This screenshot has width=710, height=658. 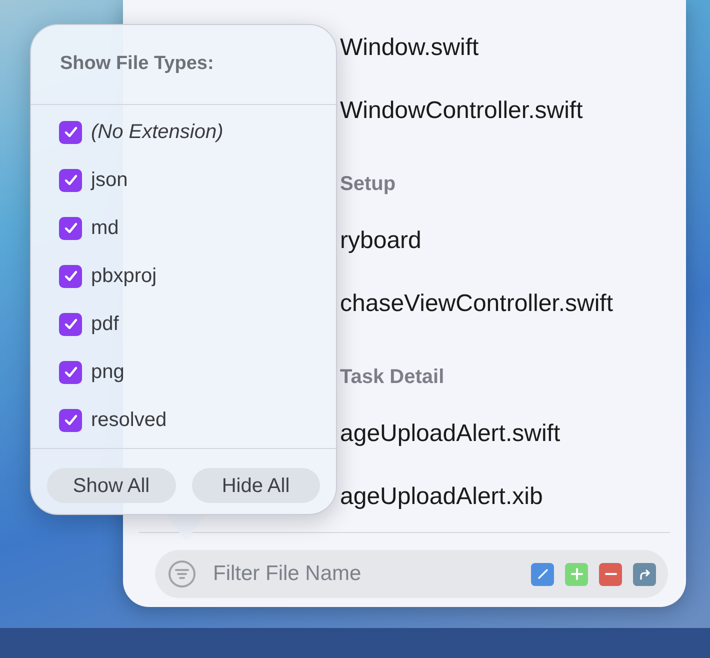 I want to click on pencil-icon, so click(x=542, y=574).